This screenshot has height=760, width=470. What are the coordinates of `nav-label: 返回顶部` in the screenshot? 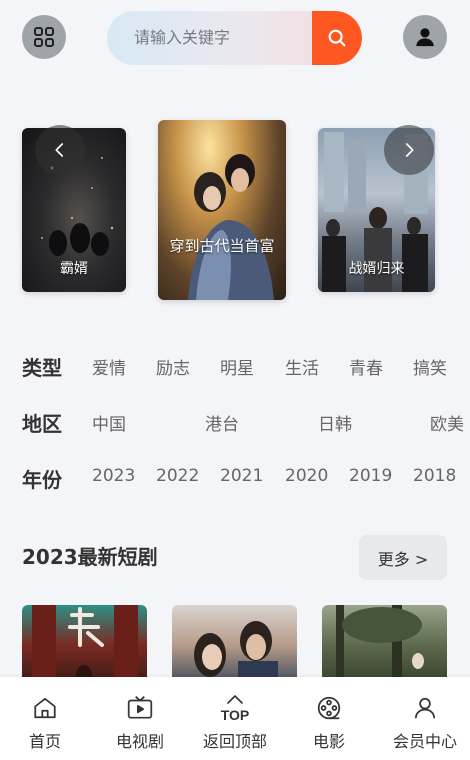 It's located at (234, 741).